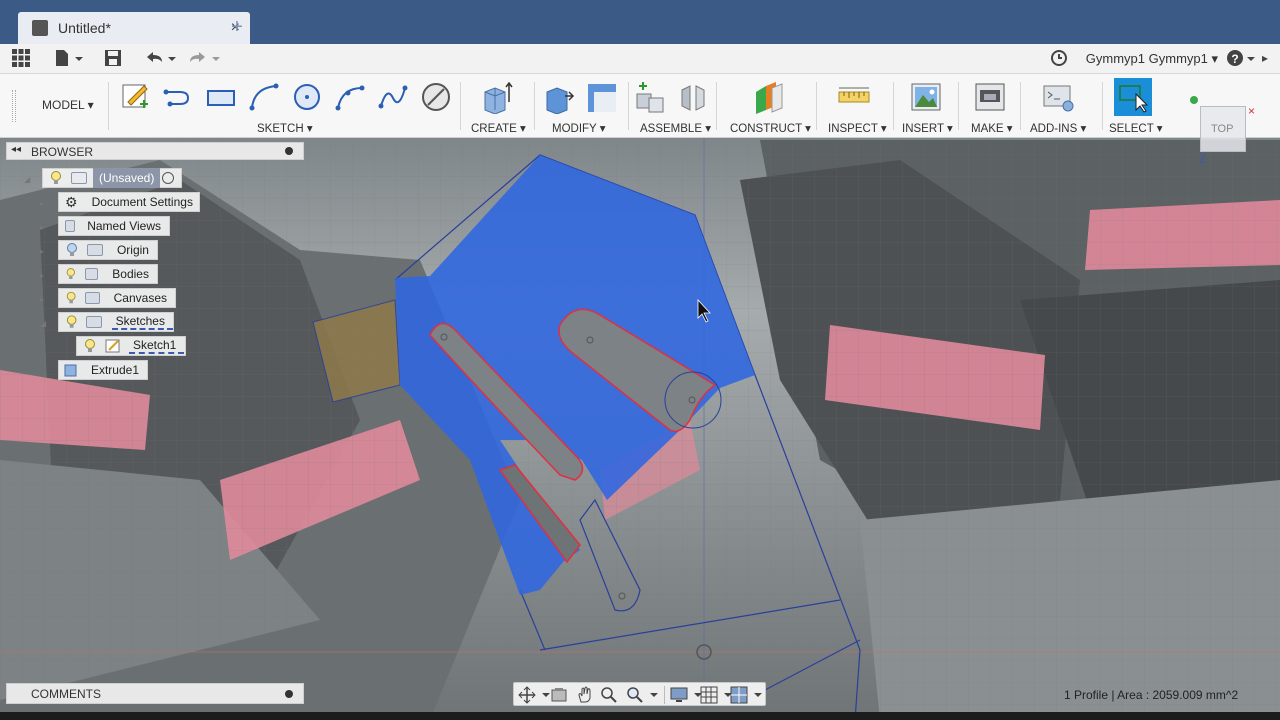 This screenshot has width=1280, height=720. I want to click on inspect-menu: INSPECT ▾, so click(857, 128).